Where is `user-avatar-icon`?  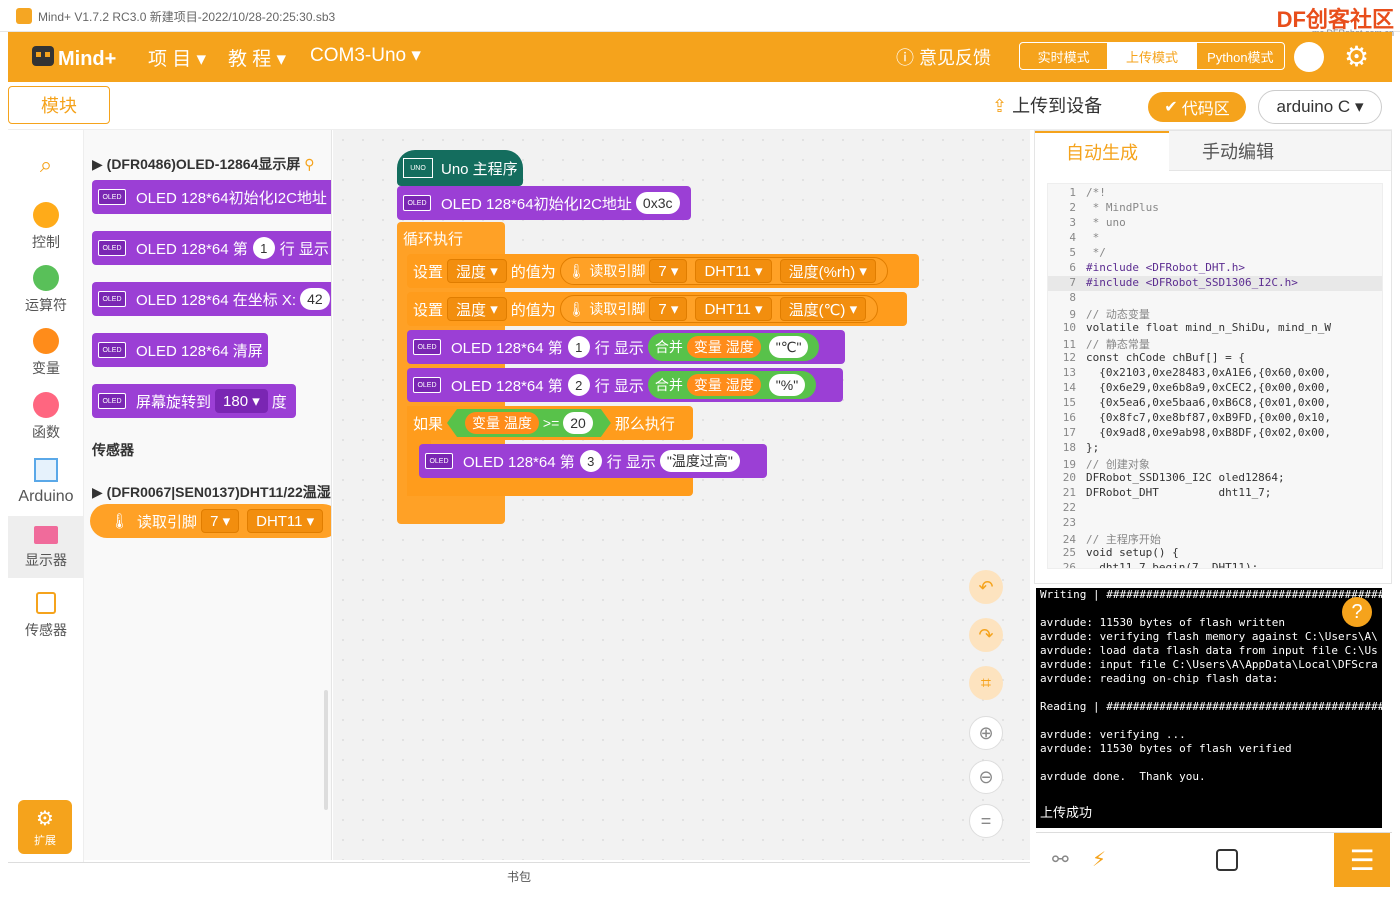 user-avatar-icon is located at coordinates (1309, 57).